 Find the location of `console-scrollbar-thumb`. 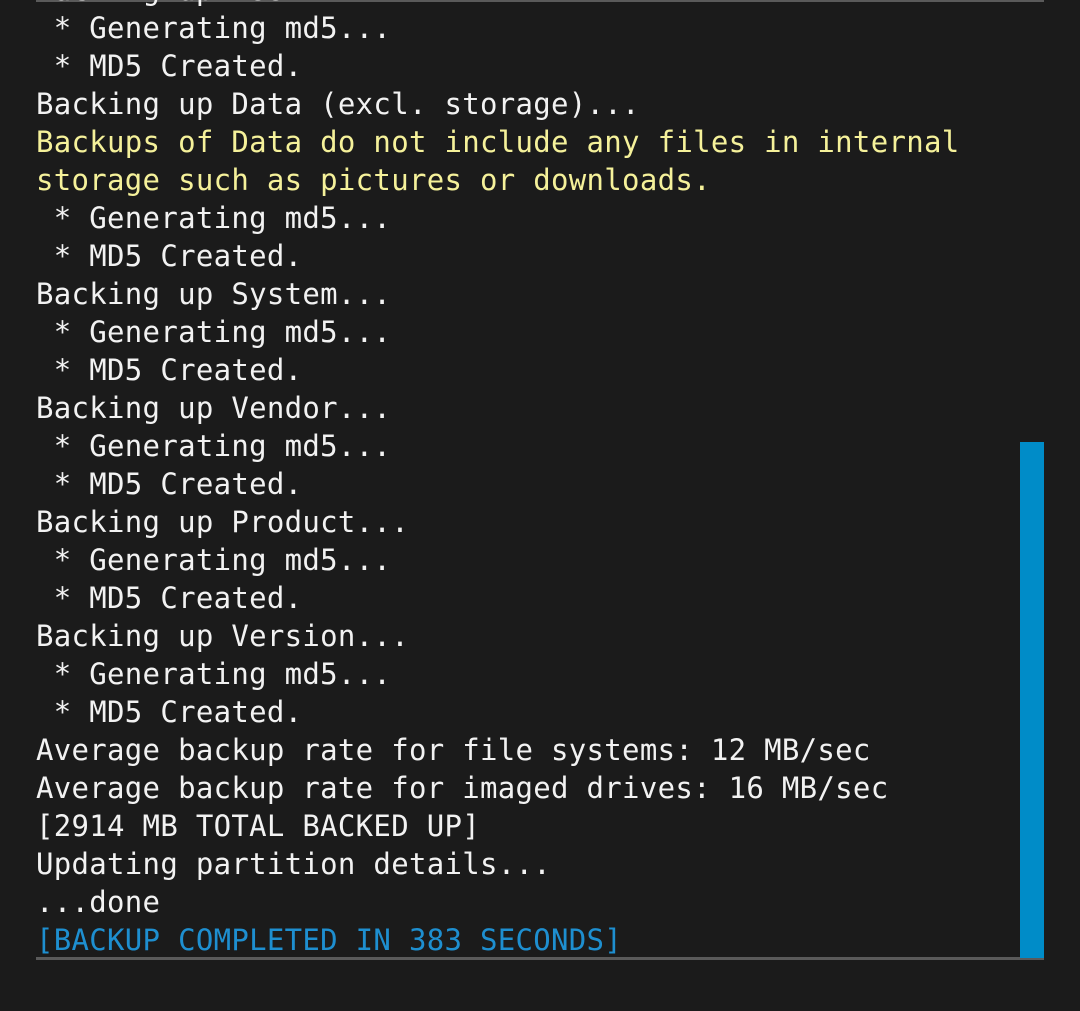

console-scrollbar-thumb is located at coordinates (1032, 700).